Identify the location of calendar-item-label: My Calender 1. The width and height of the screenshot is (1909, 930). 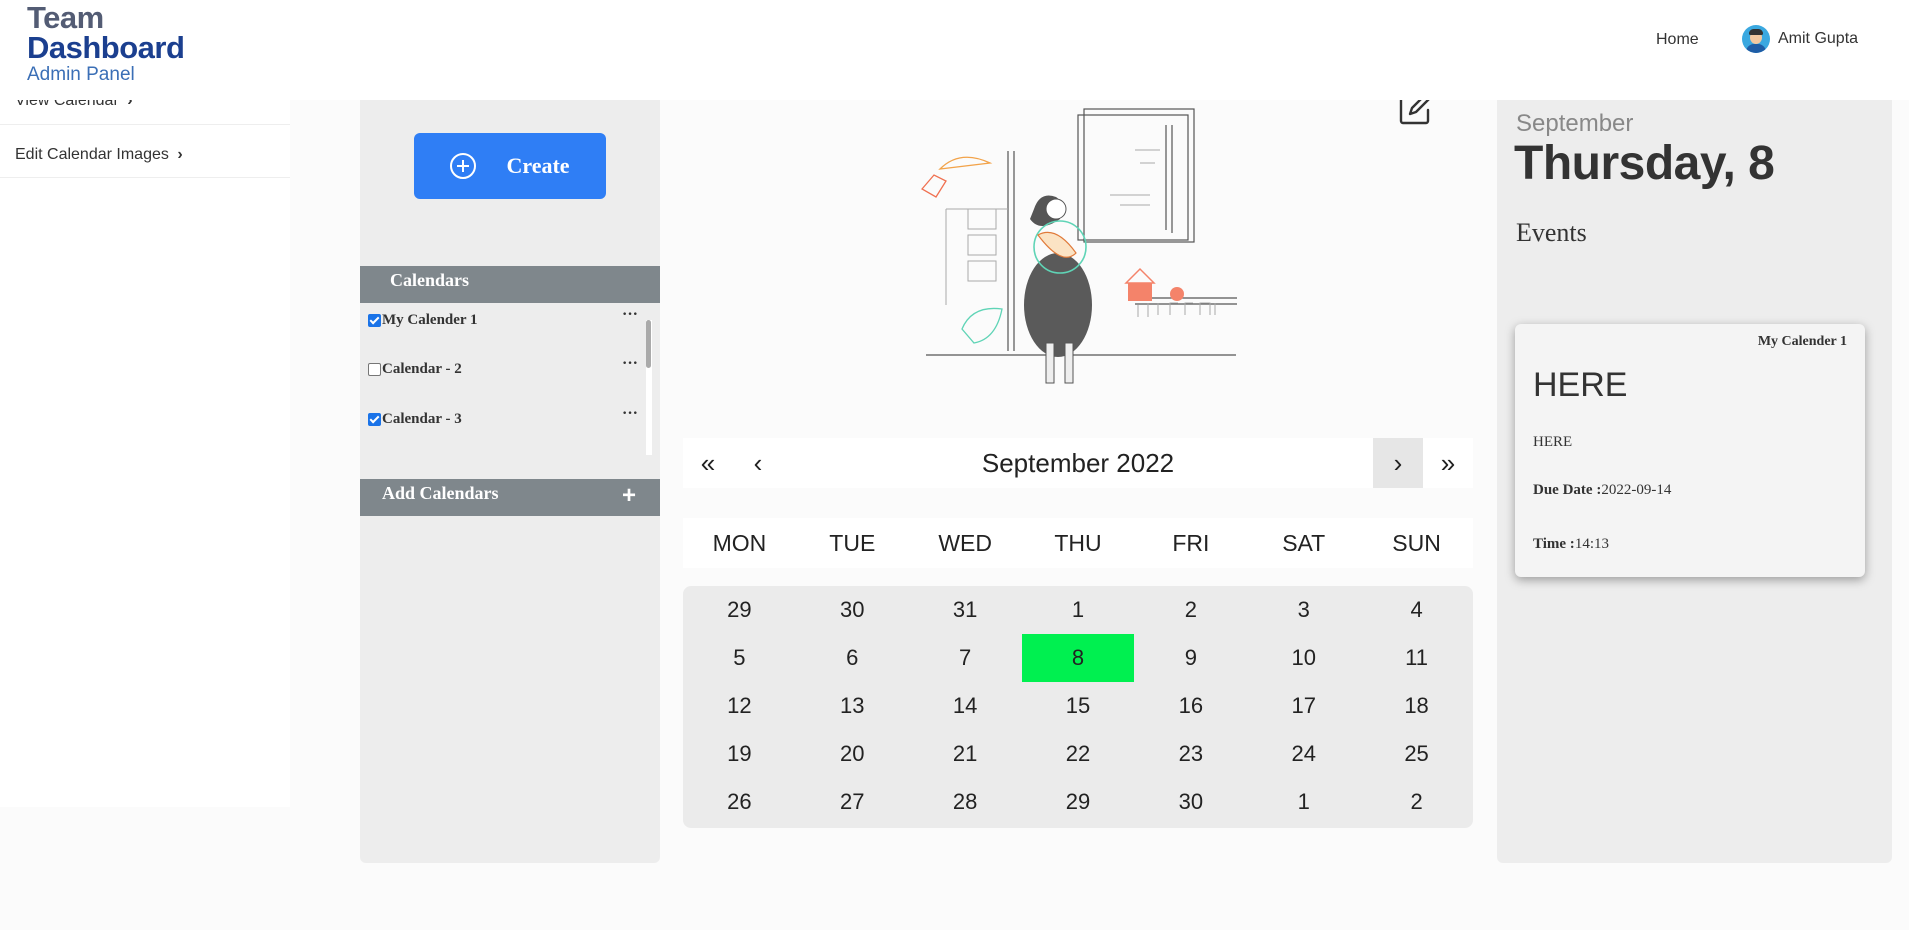
(430, 320).